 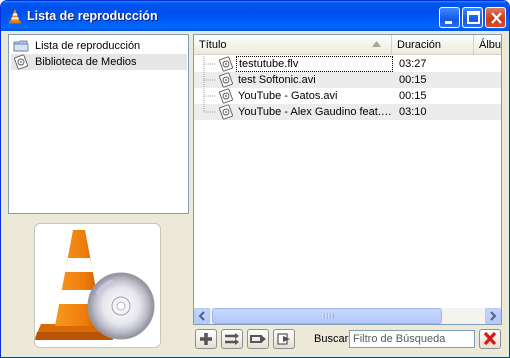 I want to click on folder-icon, so click(x=21, y=46).